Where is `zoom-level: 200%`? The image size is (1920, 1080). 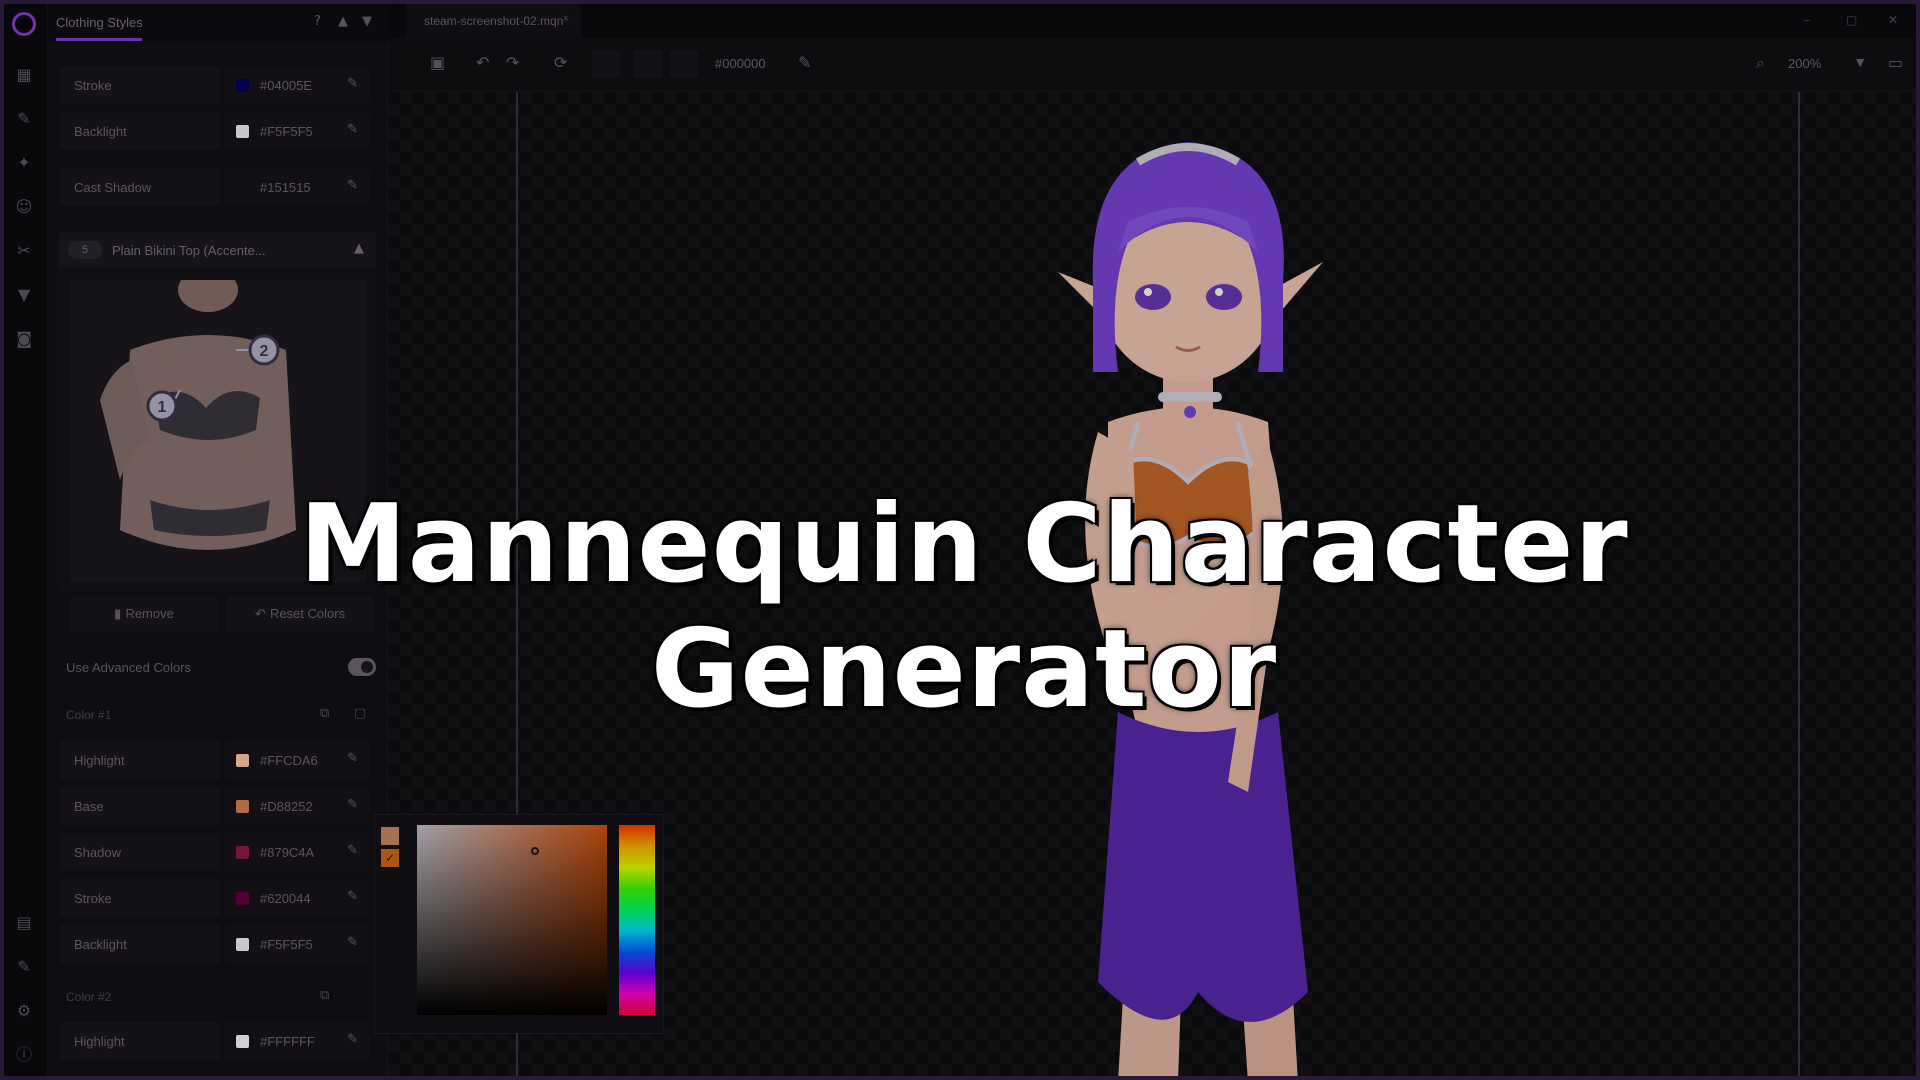
zoom-level: 200% is located at coordinates (1804, 63).